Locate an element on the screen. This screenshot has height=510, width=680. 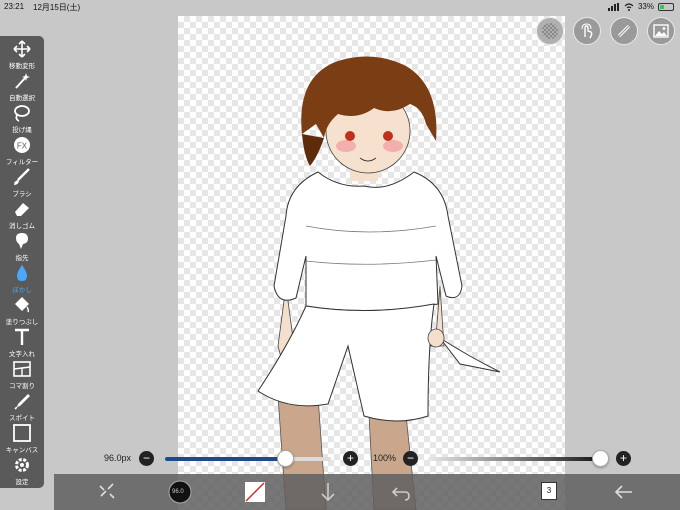
tool-blur: ぼかし is located at coordinates (22, 279).